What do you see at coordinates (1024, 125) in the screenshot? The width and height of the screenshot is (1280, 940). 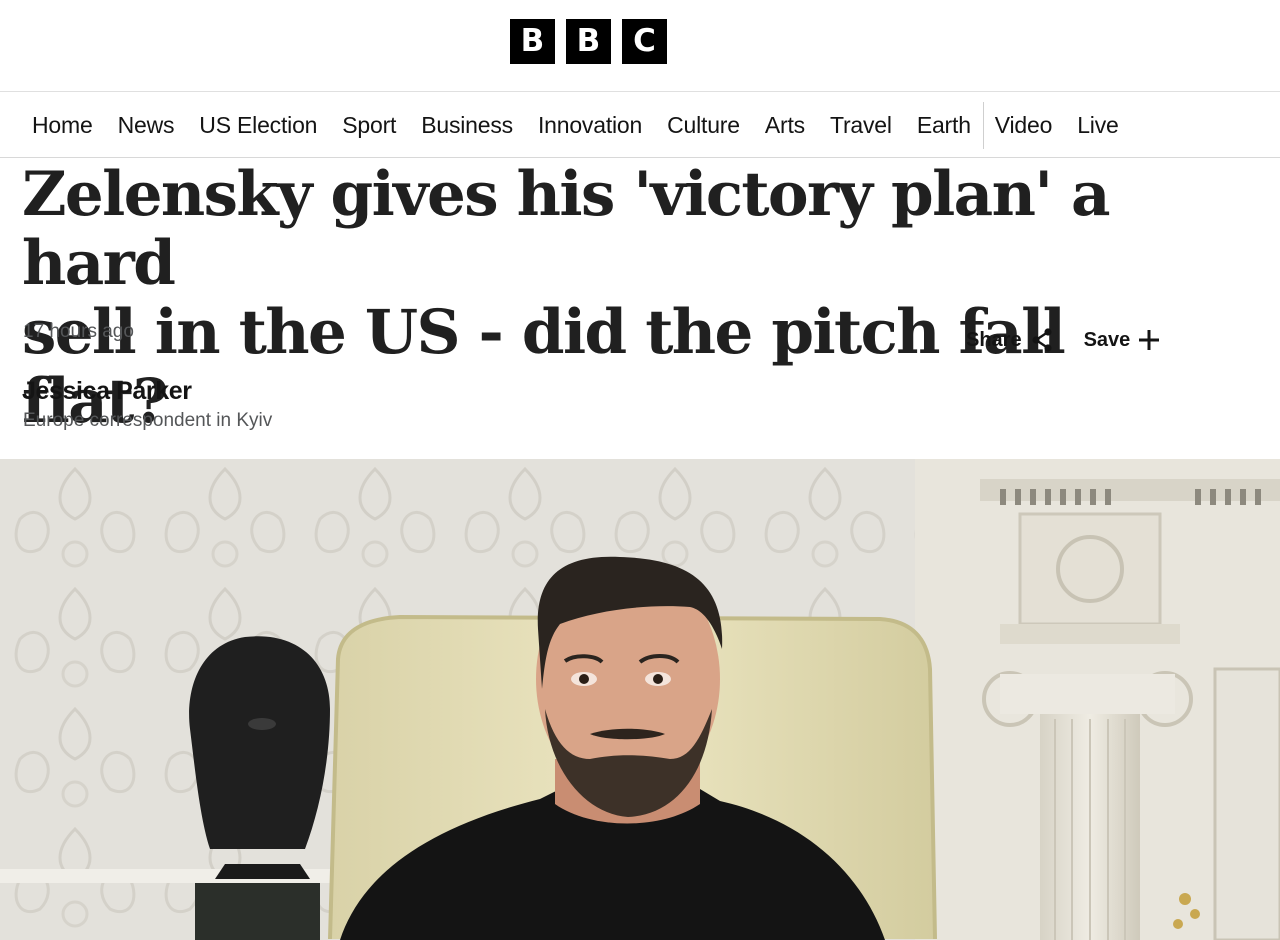 I see `nav-item-video: Video` at bounding box center [1024, 125].